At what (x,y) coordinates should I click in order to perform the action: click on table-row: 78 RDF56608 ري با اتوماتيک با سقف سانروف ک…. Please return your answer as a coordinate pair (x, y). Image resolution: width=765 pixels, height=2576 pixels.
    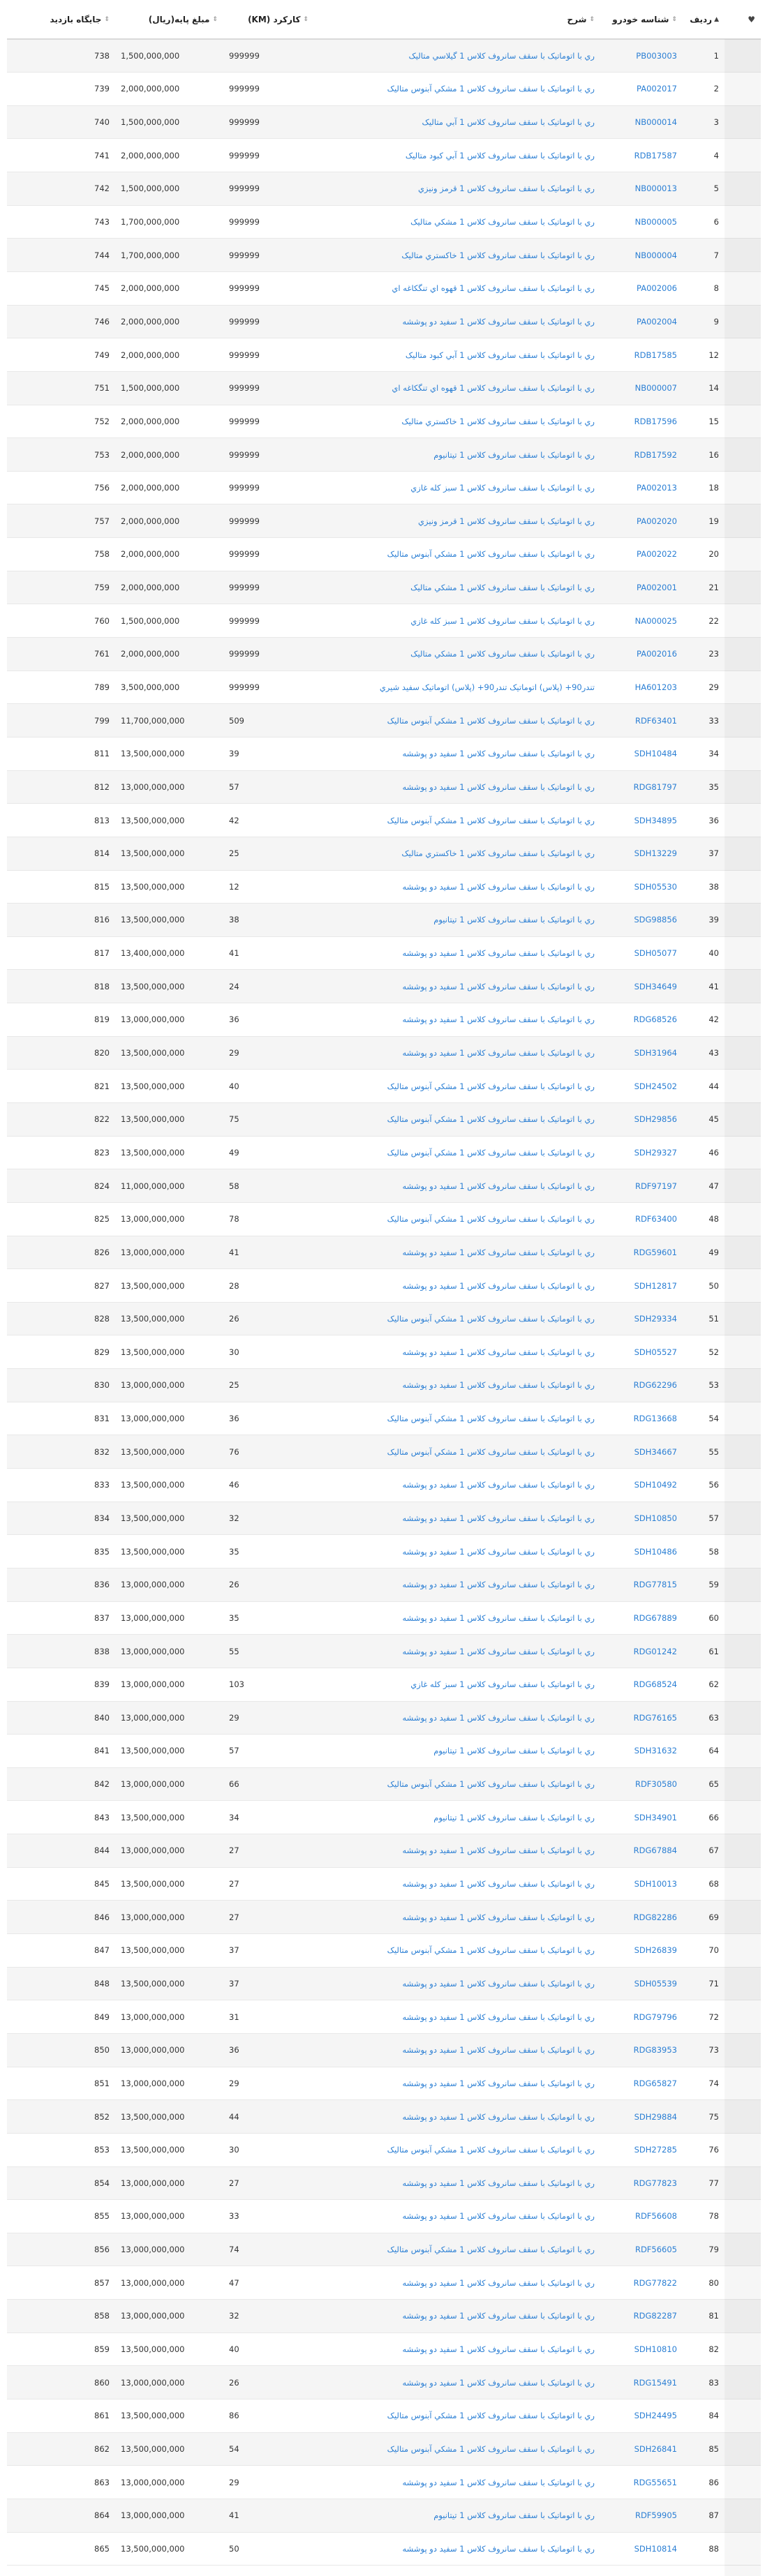
    Looking at the image, I should click on (384, 2216).